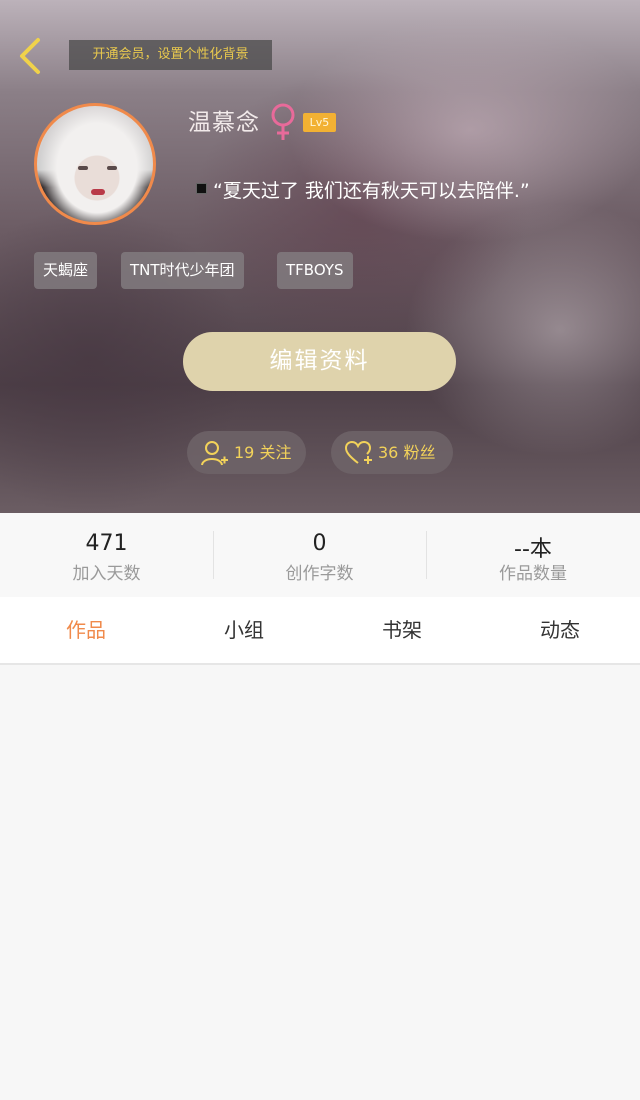  Describe the element at coordinates (106, 543) in the screenshot. I see `stat-value: 471` at that location.